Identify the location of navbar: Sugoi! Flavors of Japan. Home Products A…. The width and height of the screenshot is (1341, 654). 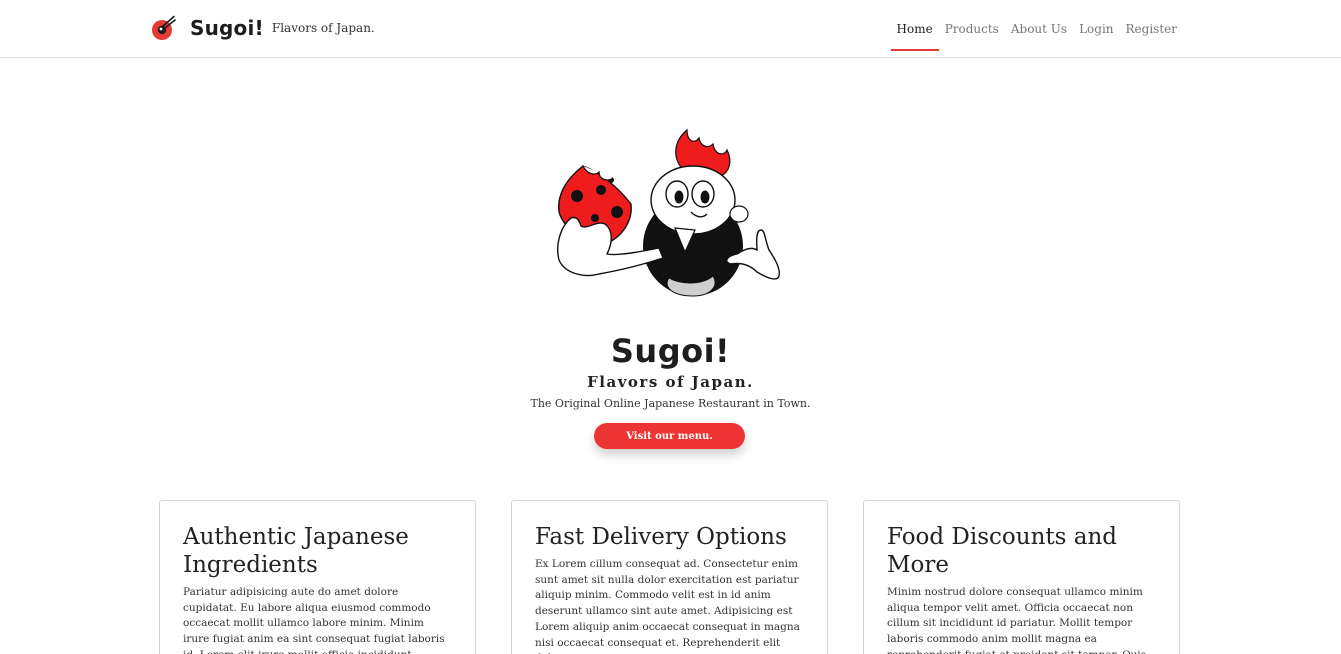
(670, 29).